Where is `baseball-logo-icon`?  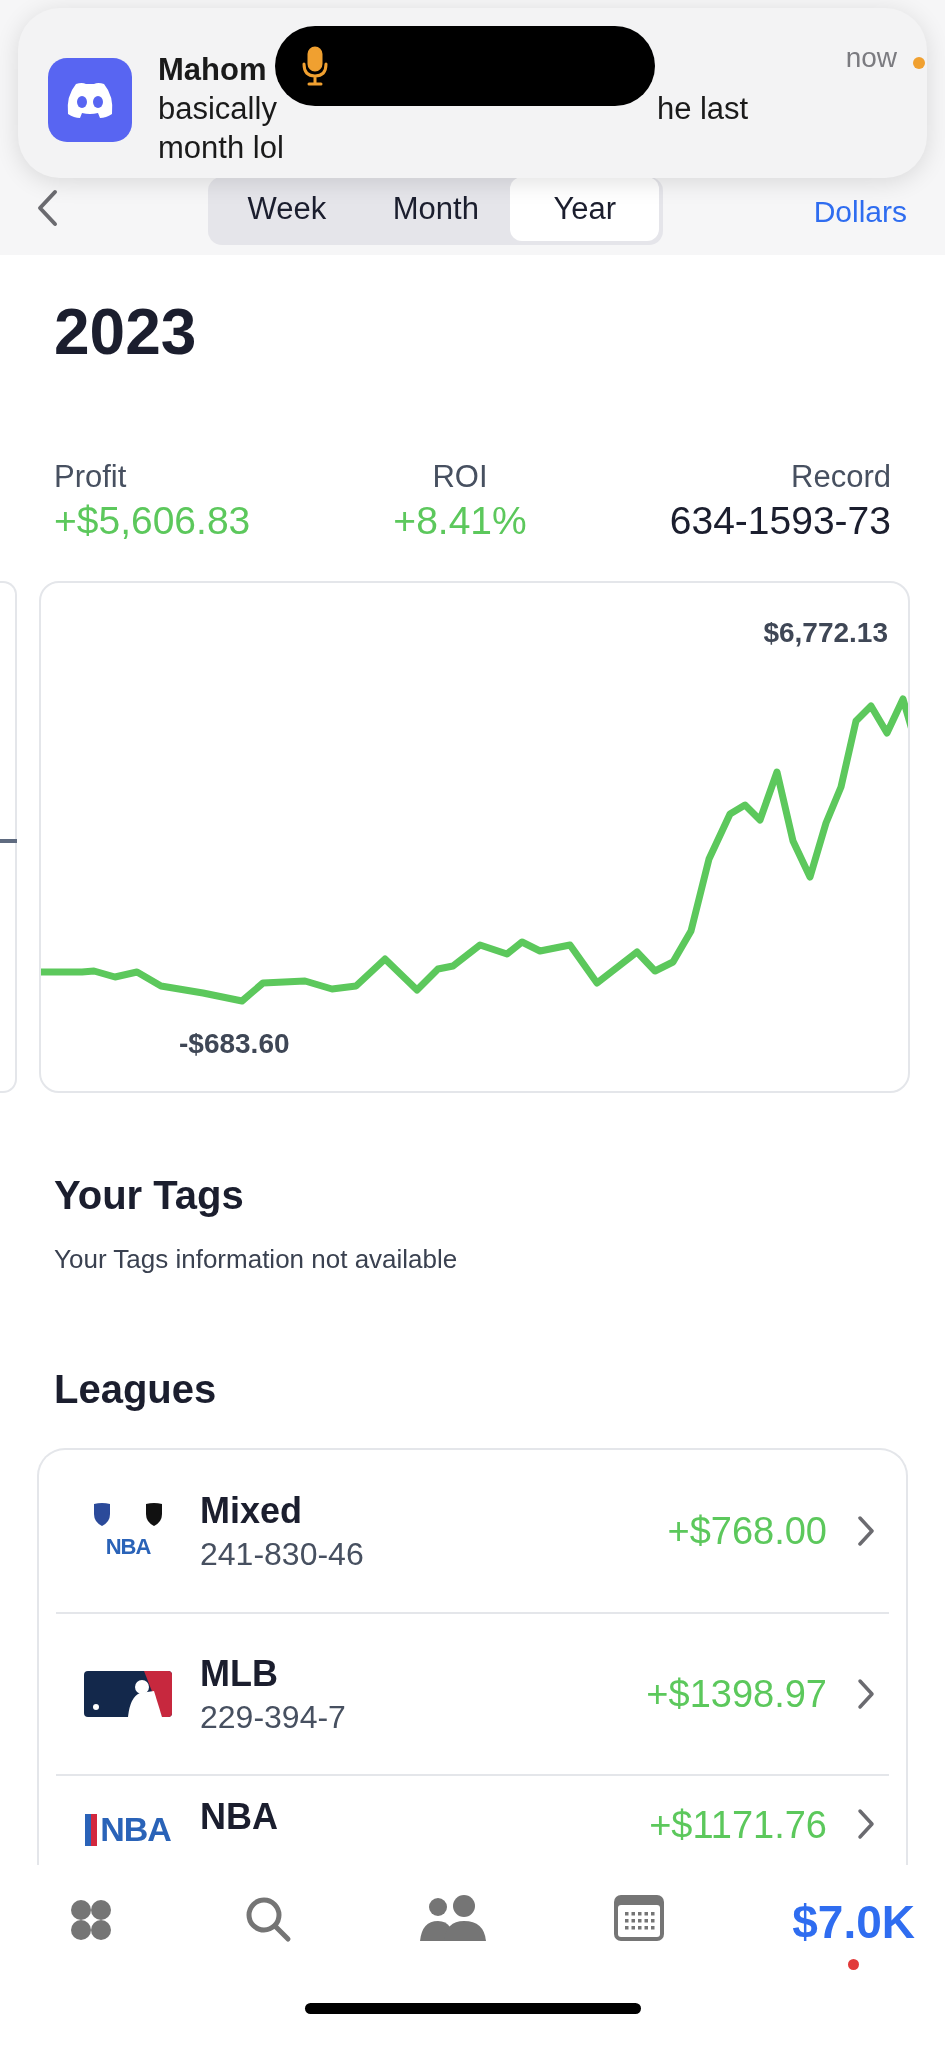 baseball-logo-icon is located at coordinates (128, 1694).